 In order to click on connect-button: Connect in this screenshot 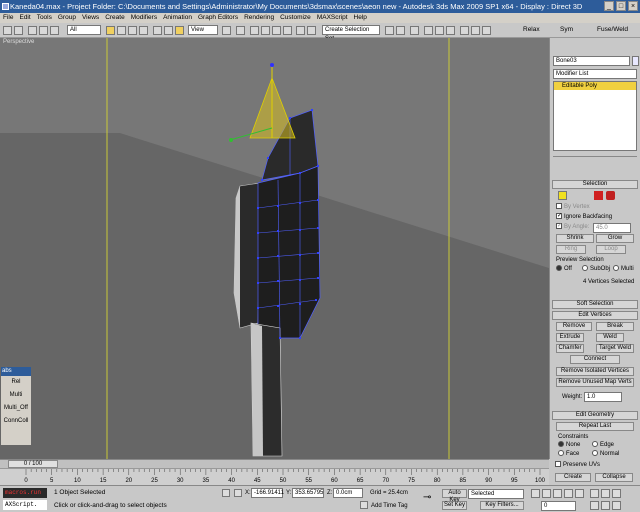, I will do `click(595, 359)`.